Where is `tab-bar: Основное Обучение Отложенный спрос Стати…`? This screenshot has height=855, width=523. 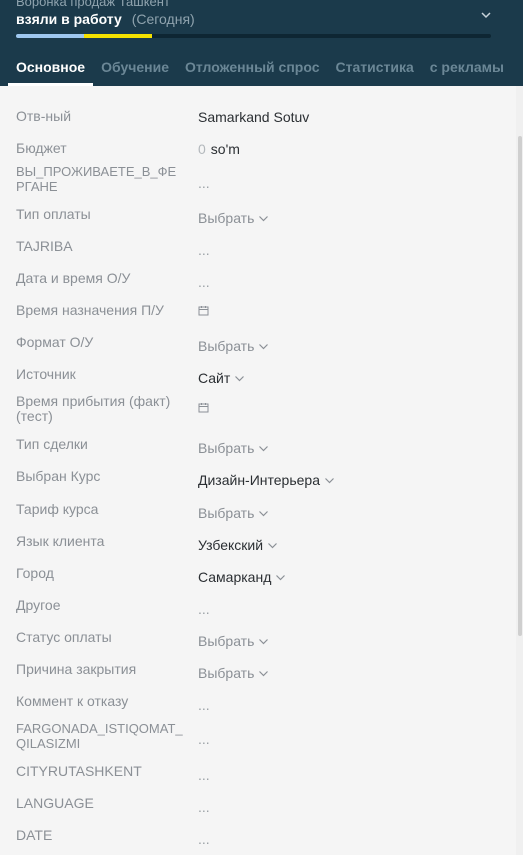 tab-bar: Основное Обучение Отложенный спрос Стати… is located at coordinates (260, 70).